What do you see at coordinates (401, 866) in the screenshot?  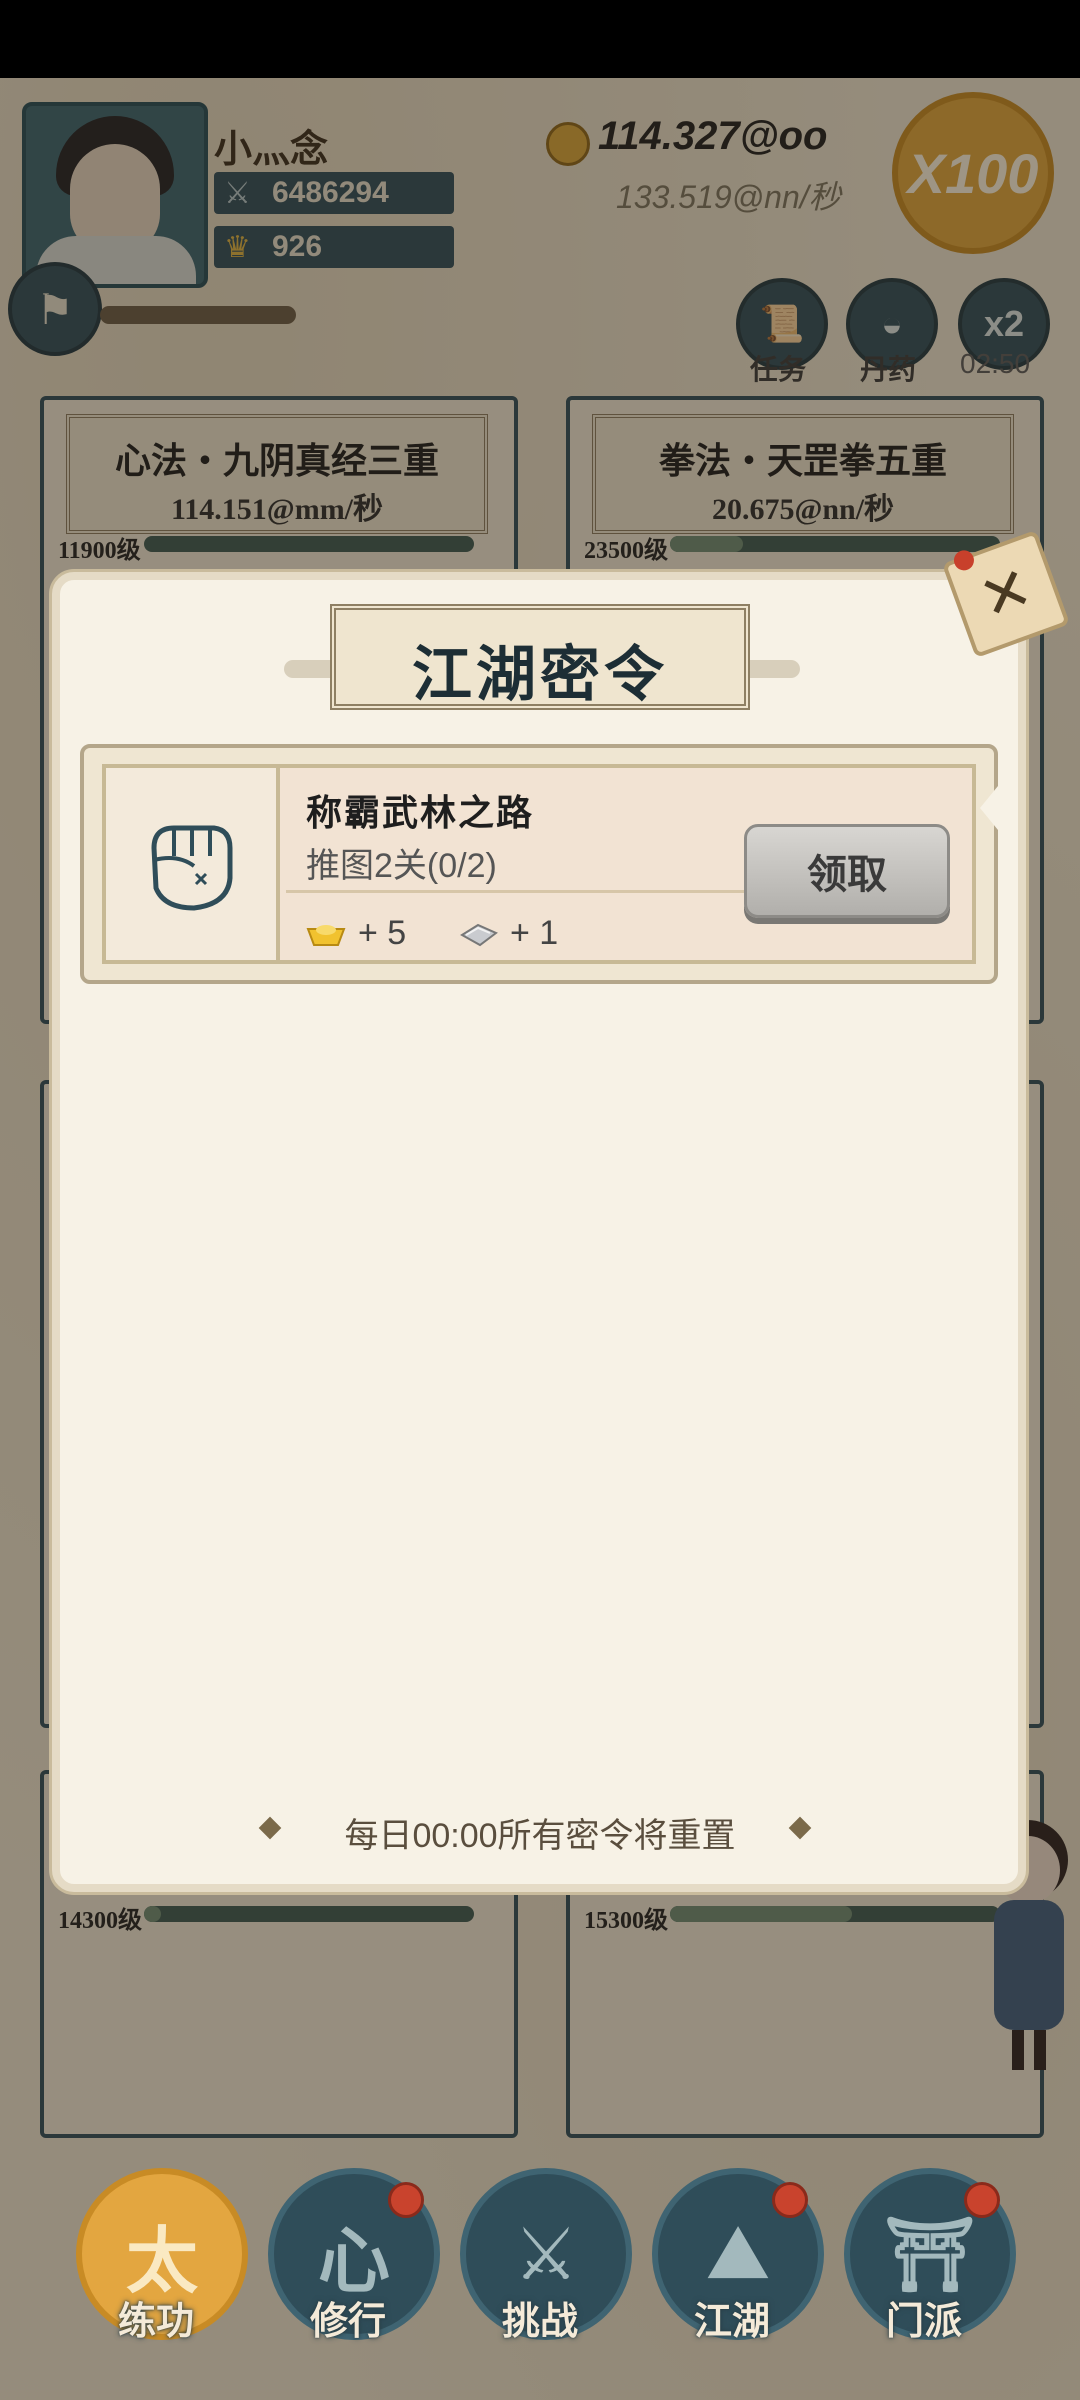 I see `task-description: 推图2关(0/2)` at bounding box center [401, 866].